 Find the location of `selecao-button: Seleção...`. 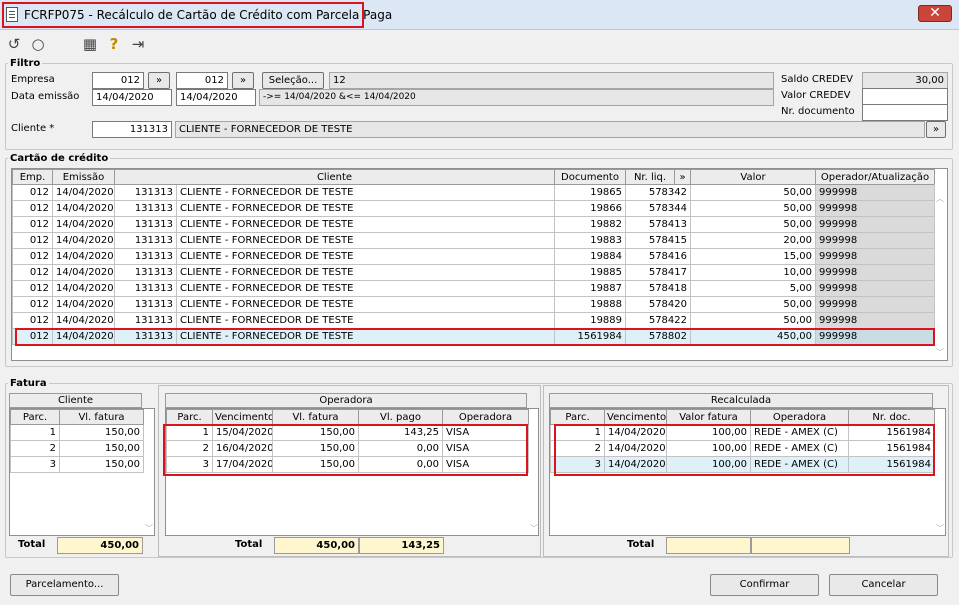

selecao-button: Seleção... is located at coordinates (293, 80).